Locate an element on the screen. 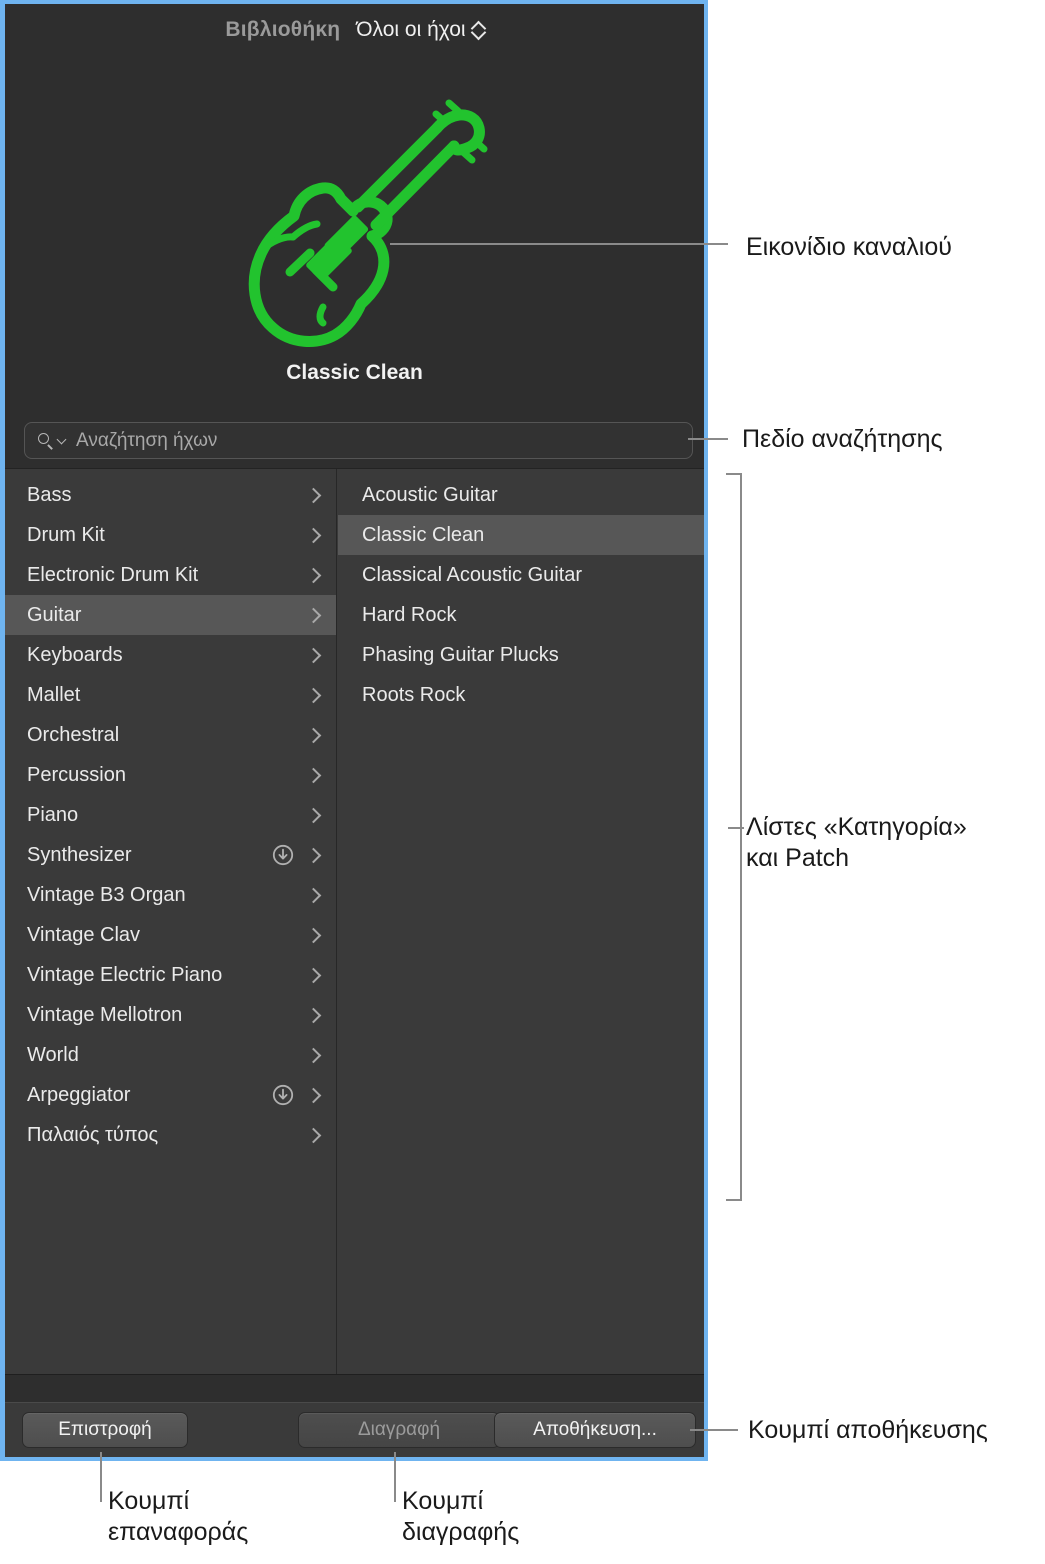 The image size is (1045, 1564). category-list-item: Arpeggiator is located at coordinates (170, 1095).